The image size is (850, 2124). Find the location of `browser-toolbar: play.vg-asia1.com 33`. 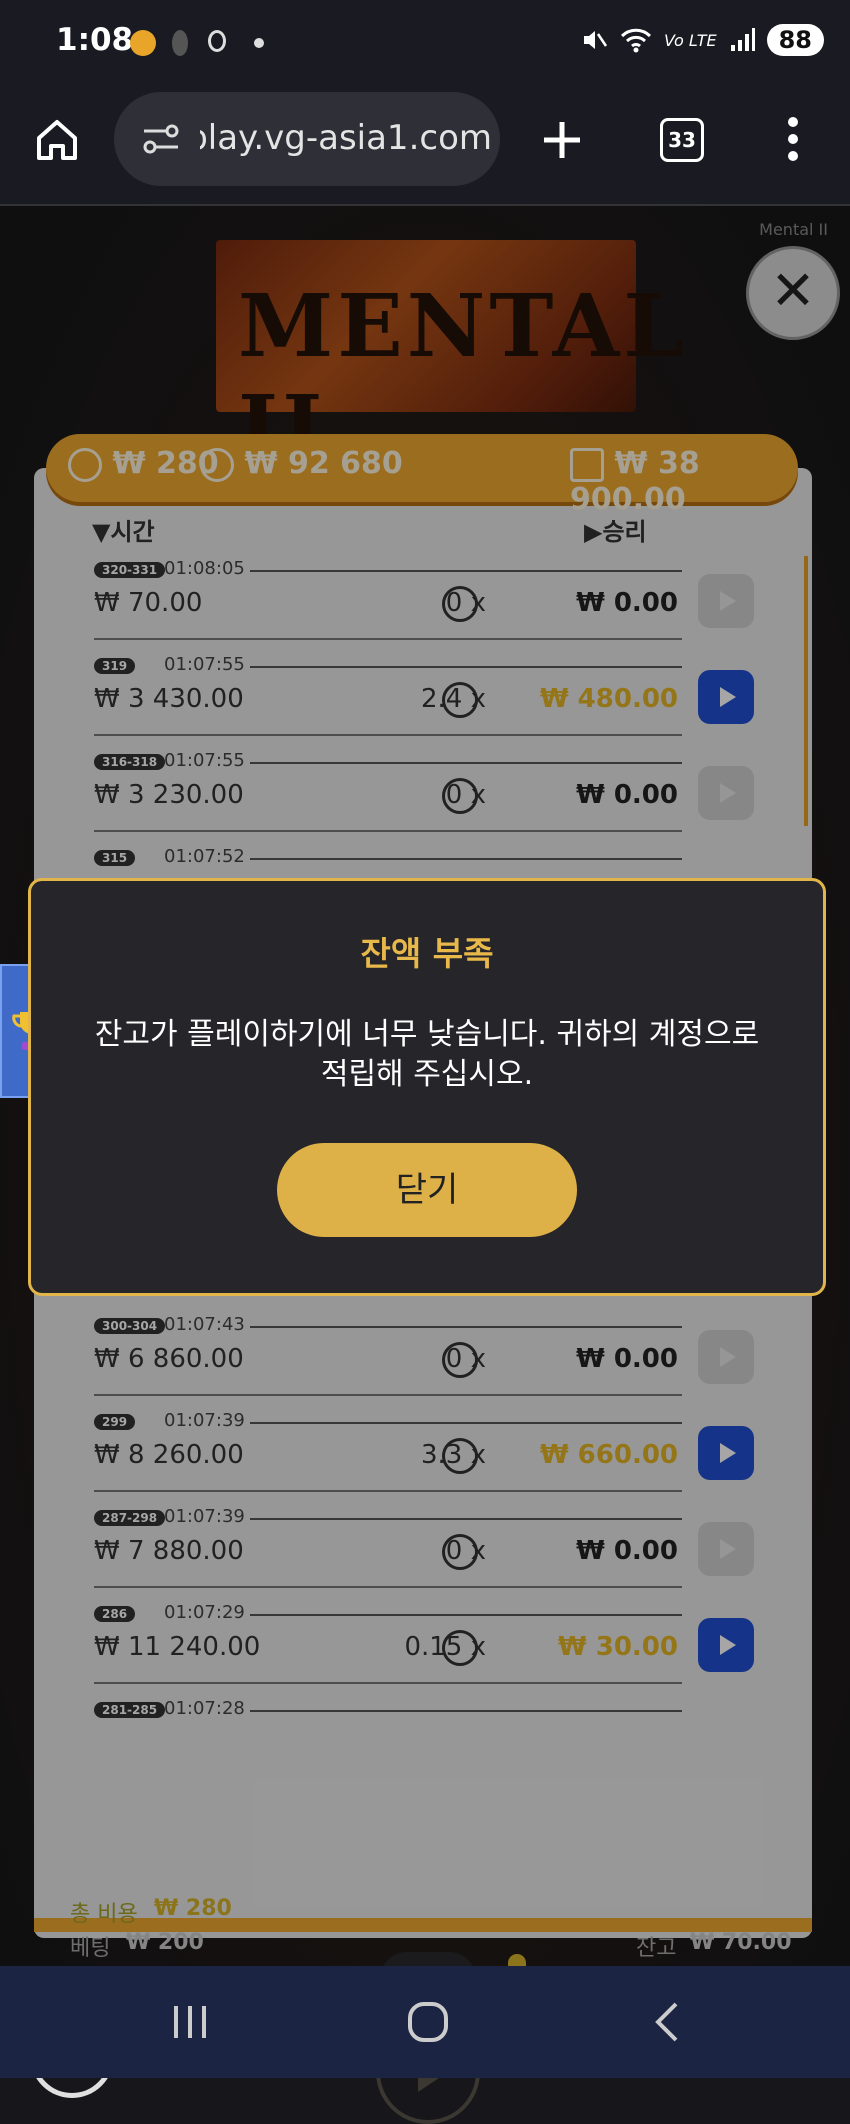

browser-toolbar: play.vg-asia1.com 33 is located at coordinates (425, 149).